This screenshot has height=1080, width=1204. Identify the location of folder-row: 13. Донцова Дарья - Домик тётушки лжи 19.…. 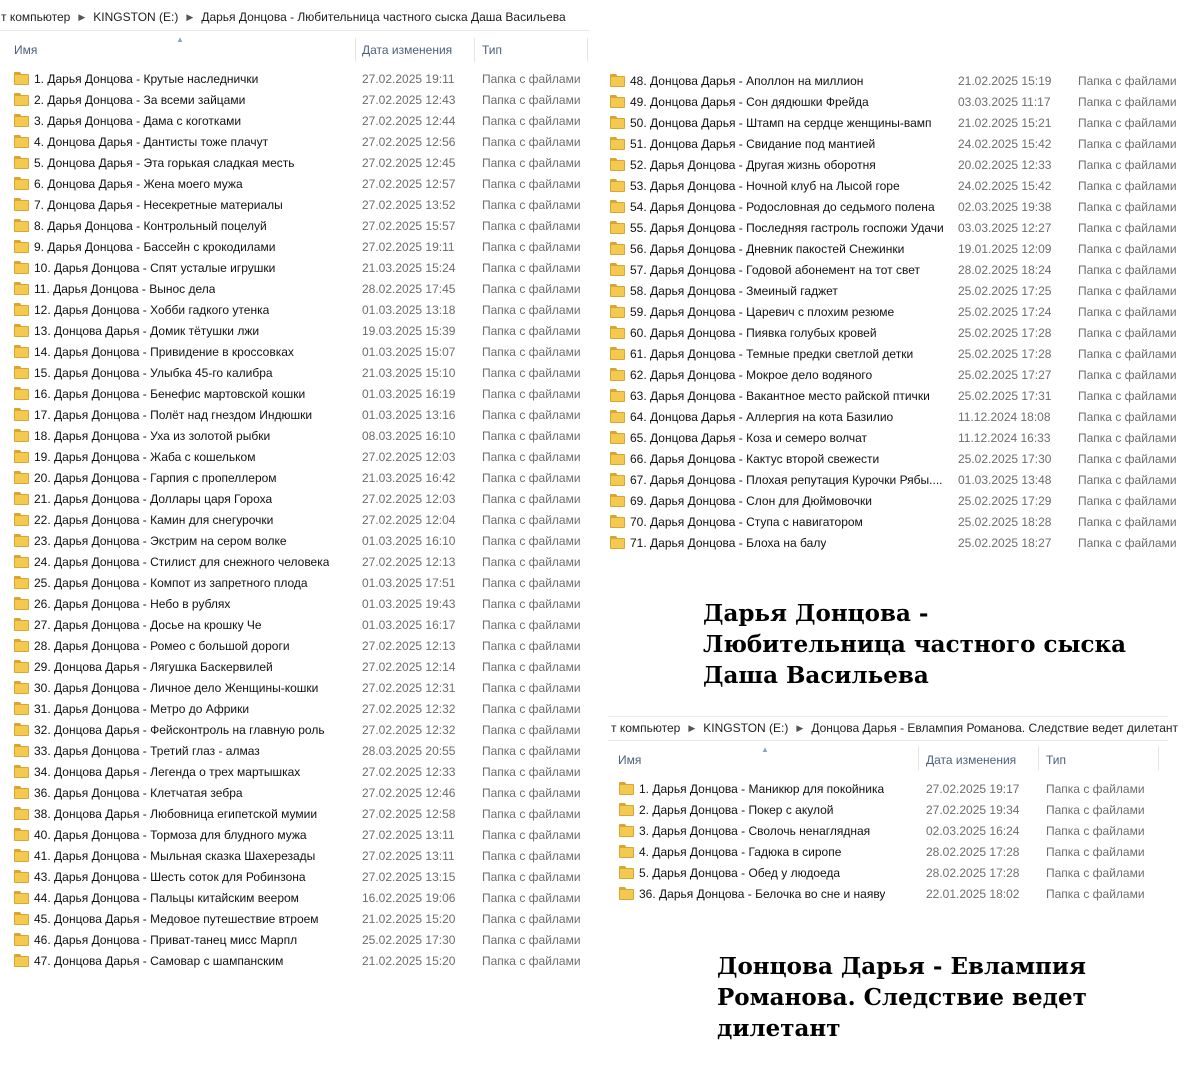
(300, 330).